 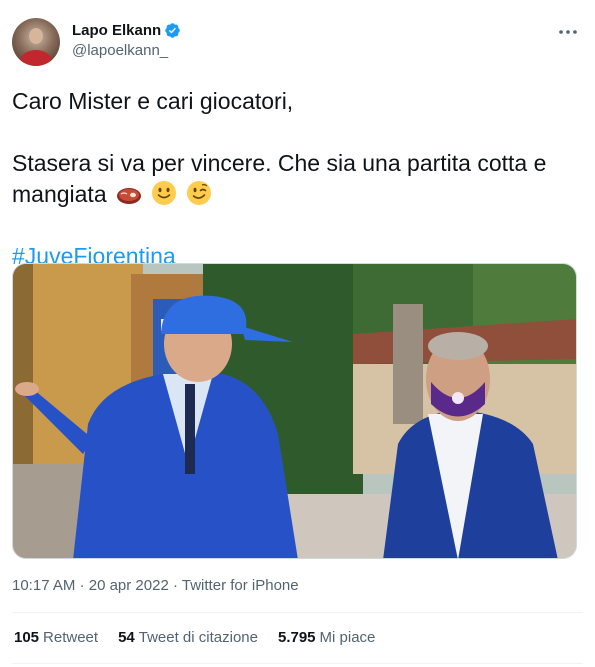 What do you see at coordinates (71, 637) in the screenshot?
I see `retweets-label: Retweet` at bounding box center [71, 637].